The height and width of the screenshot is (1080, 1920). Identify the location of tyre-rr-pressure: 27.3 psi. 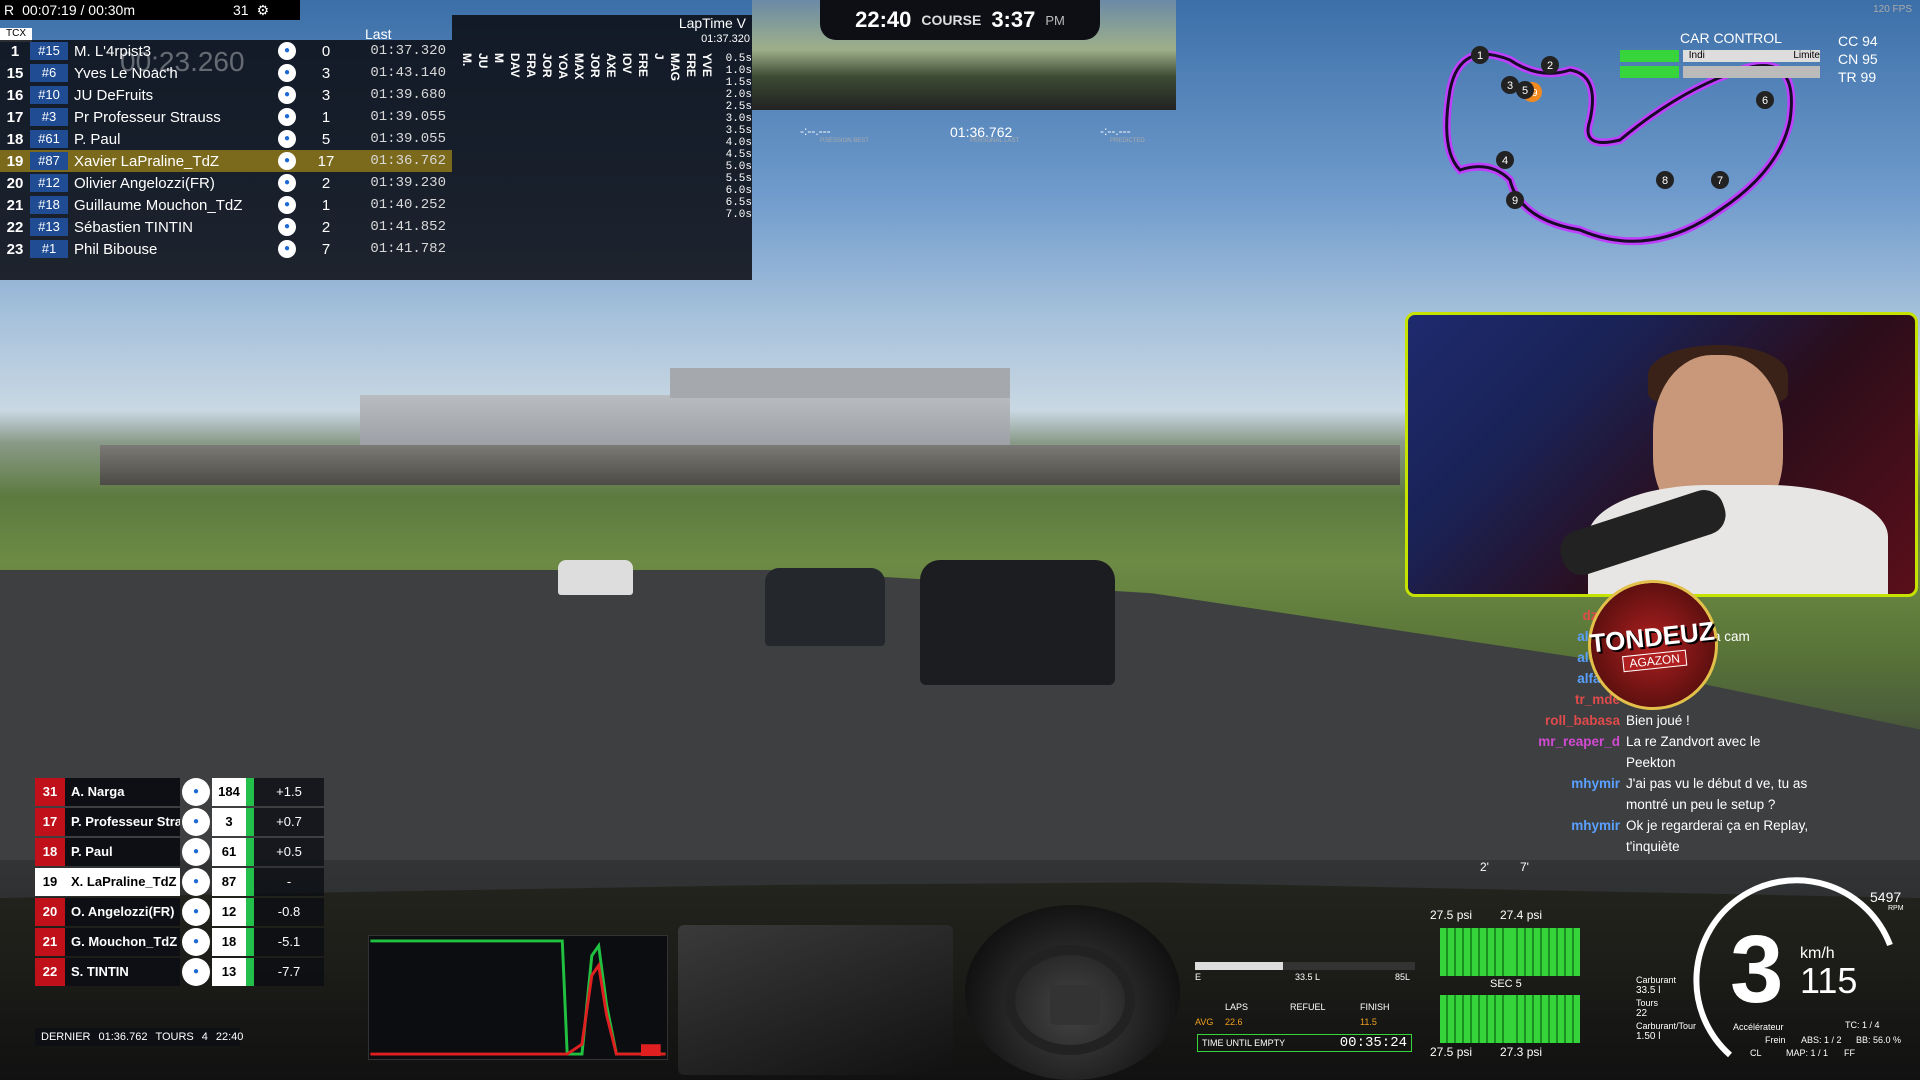
(1521, 1052).